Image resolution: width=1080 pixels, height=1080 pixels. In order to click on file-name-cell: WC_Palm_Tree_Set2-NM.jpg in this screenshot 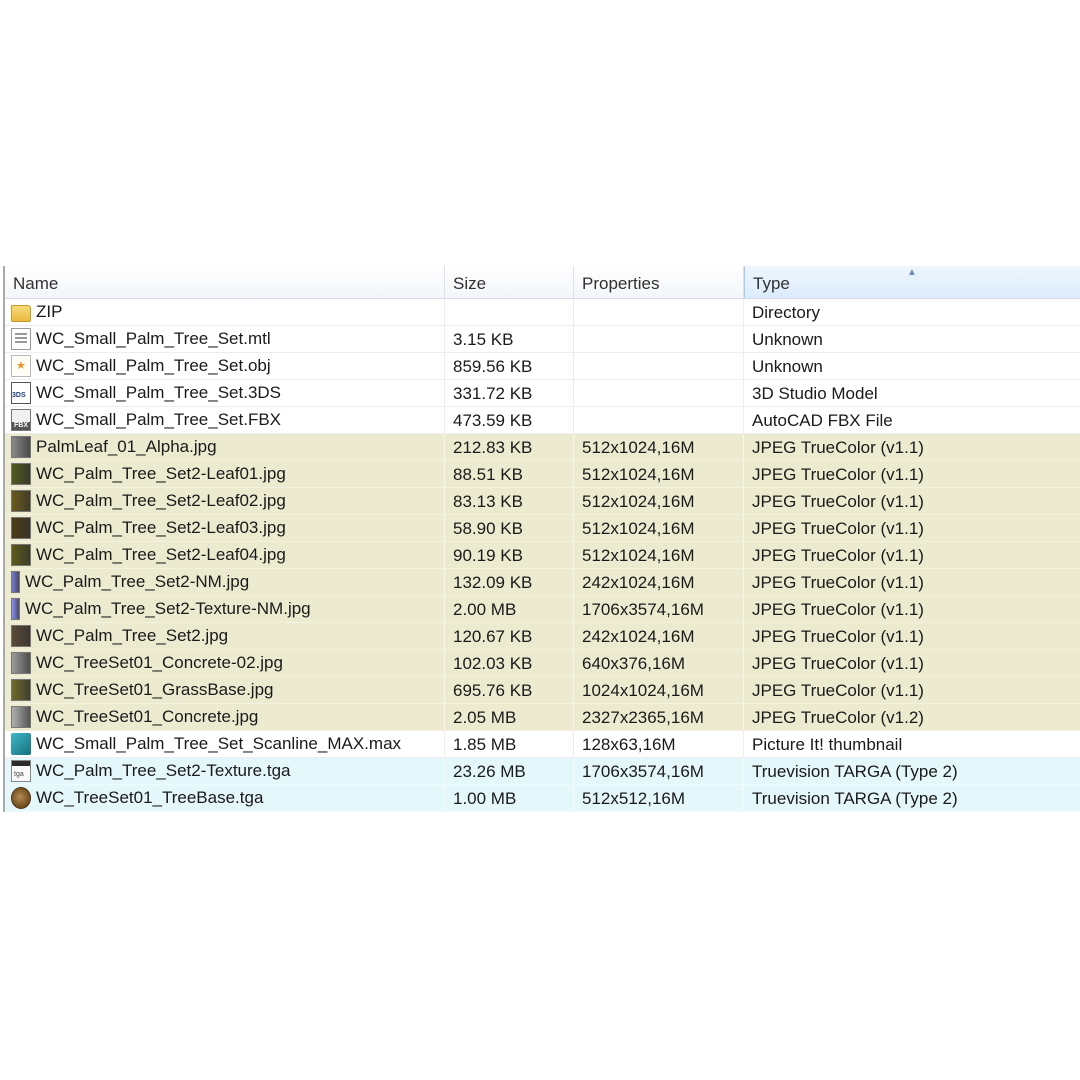, I will do `click(225, 582)`.